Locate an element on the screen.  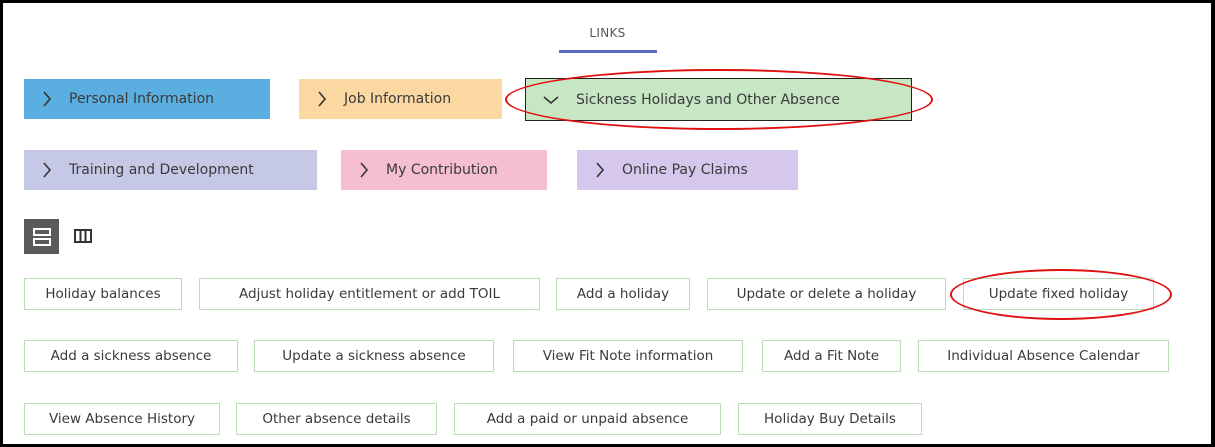
column-view-icon is located at coordinates (83, 236).